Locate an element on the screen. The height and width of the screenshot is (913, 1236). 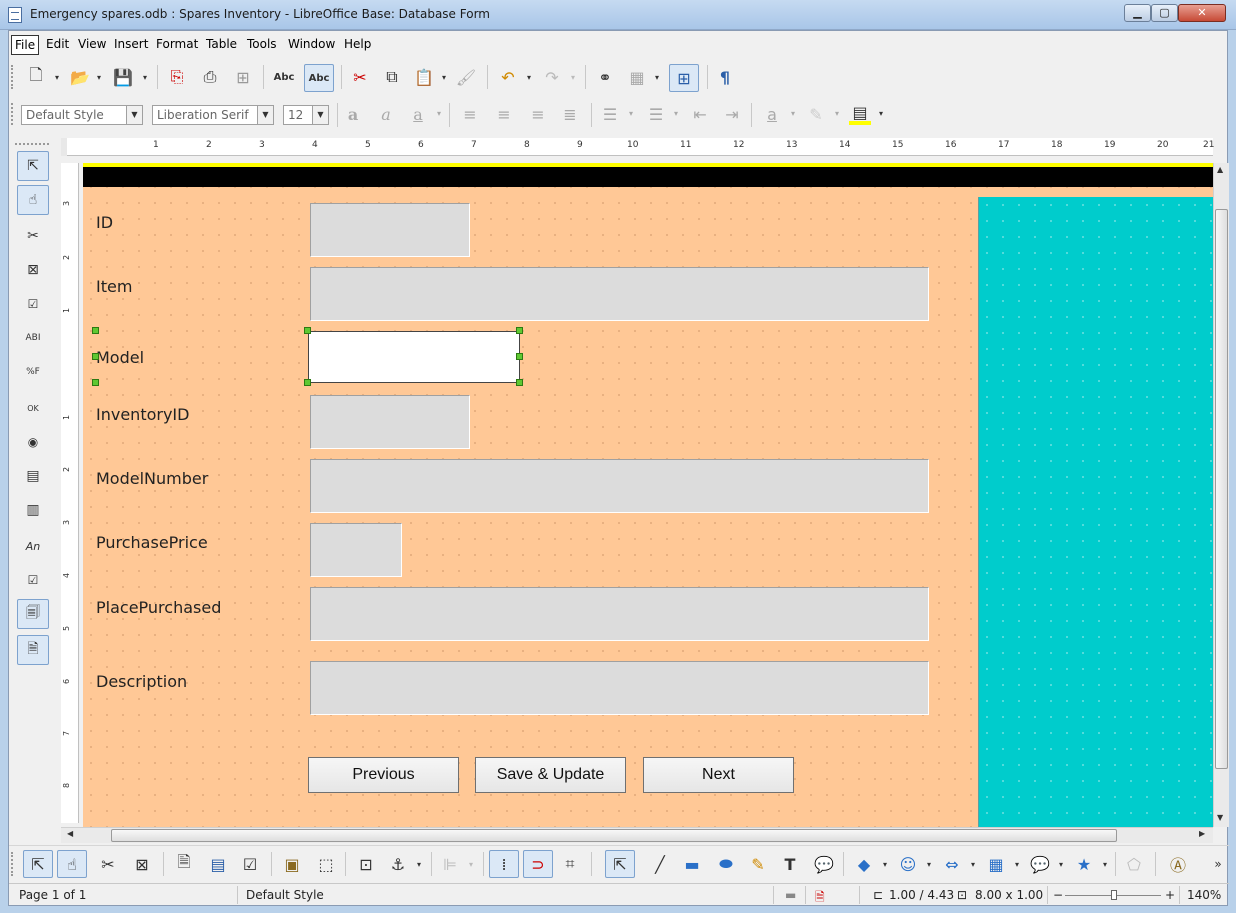
list-box-icon: ▤ is located at coordinates (33, 476).